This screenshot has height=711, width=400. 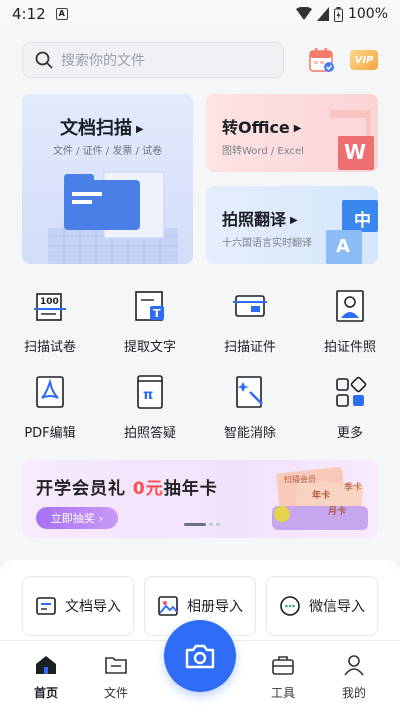 What do you see at coordinates (50, 392) in the screenshot?
I see `pdf-edit-icon` at bounding box center [50, 392].